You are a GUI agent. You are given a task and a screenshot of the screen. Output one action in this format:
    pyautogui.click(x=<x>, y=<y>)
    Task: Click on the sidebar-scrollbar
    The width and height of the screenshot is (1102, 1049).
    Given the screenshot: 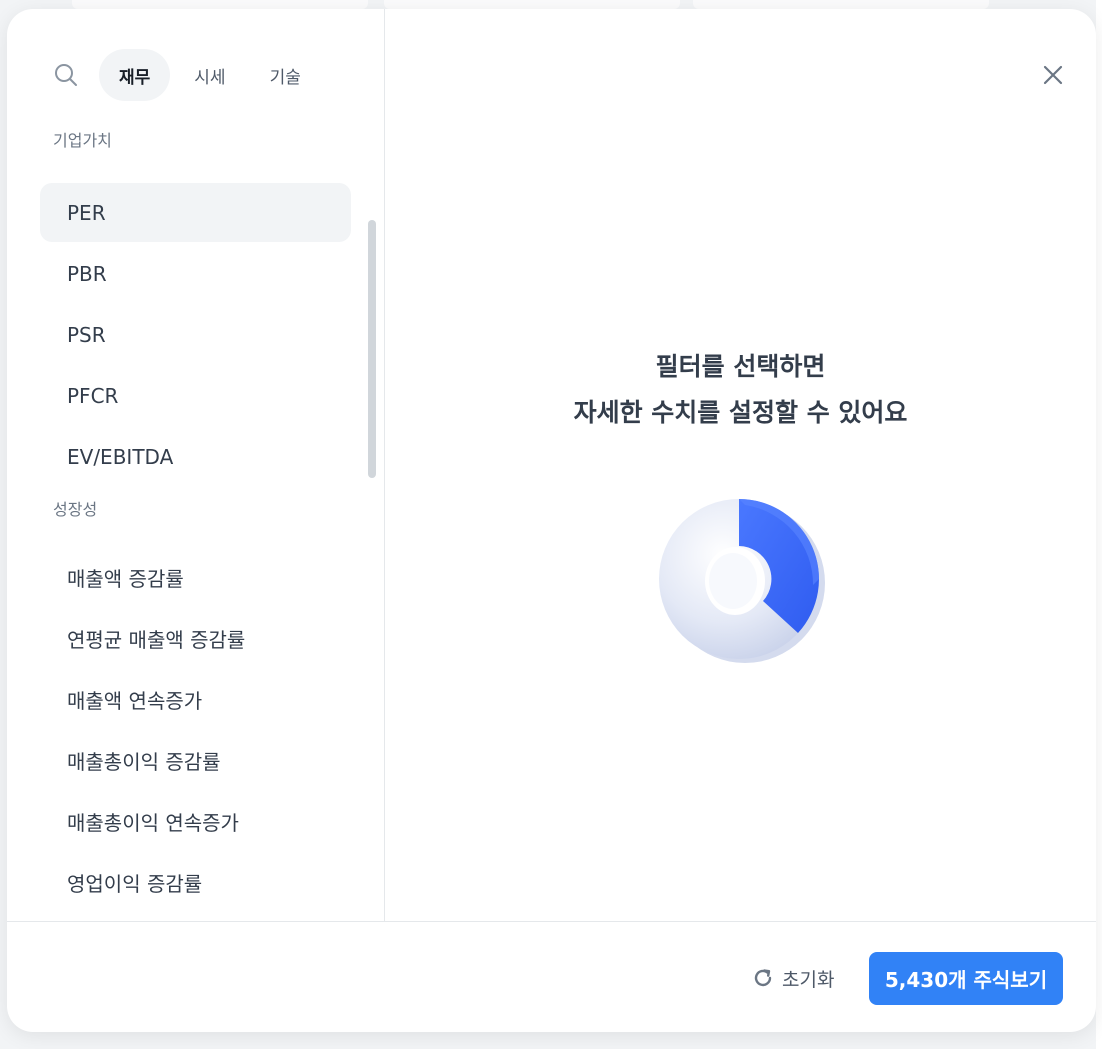 What is the action you would take?
    pyautogui.click(x=372, y=349)
    